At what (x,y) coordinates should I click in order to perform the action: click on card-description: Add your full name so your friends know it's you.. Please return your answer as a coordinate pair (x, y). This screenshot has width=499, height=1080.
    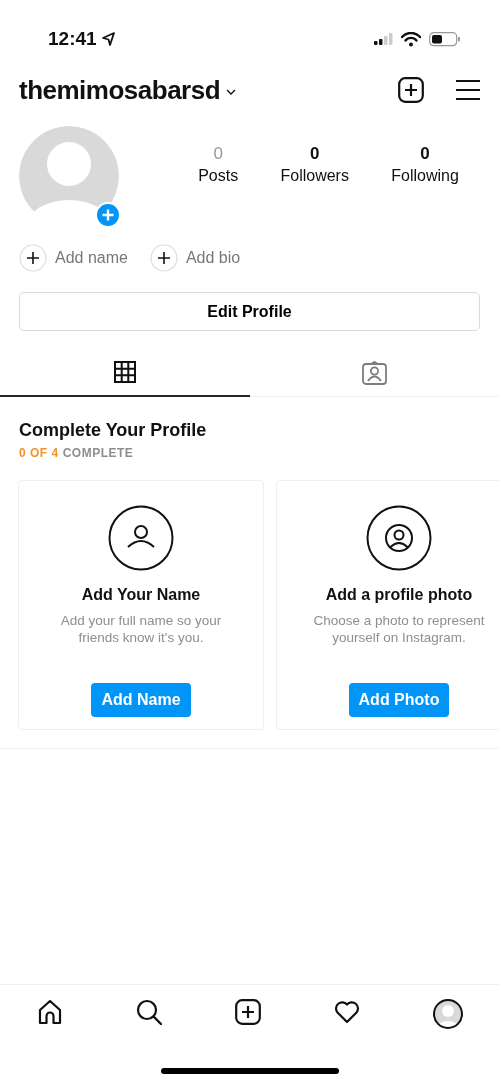
    Looking at the image, I should click on (141, 630).